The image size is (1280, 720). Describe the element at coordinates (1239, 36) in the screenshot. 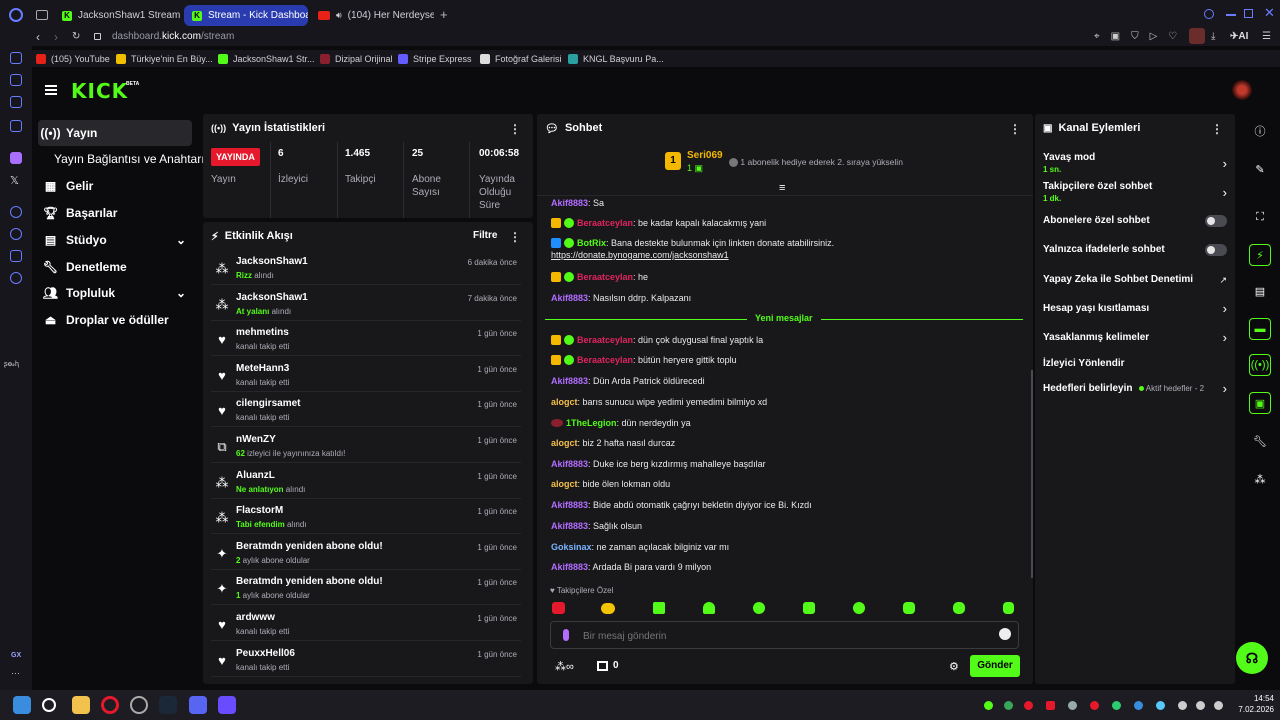

I see `ai-button: ✈AI` at that location.